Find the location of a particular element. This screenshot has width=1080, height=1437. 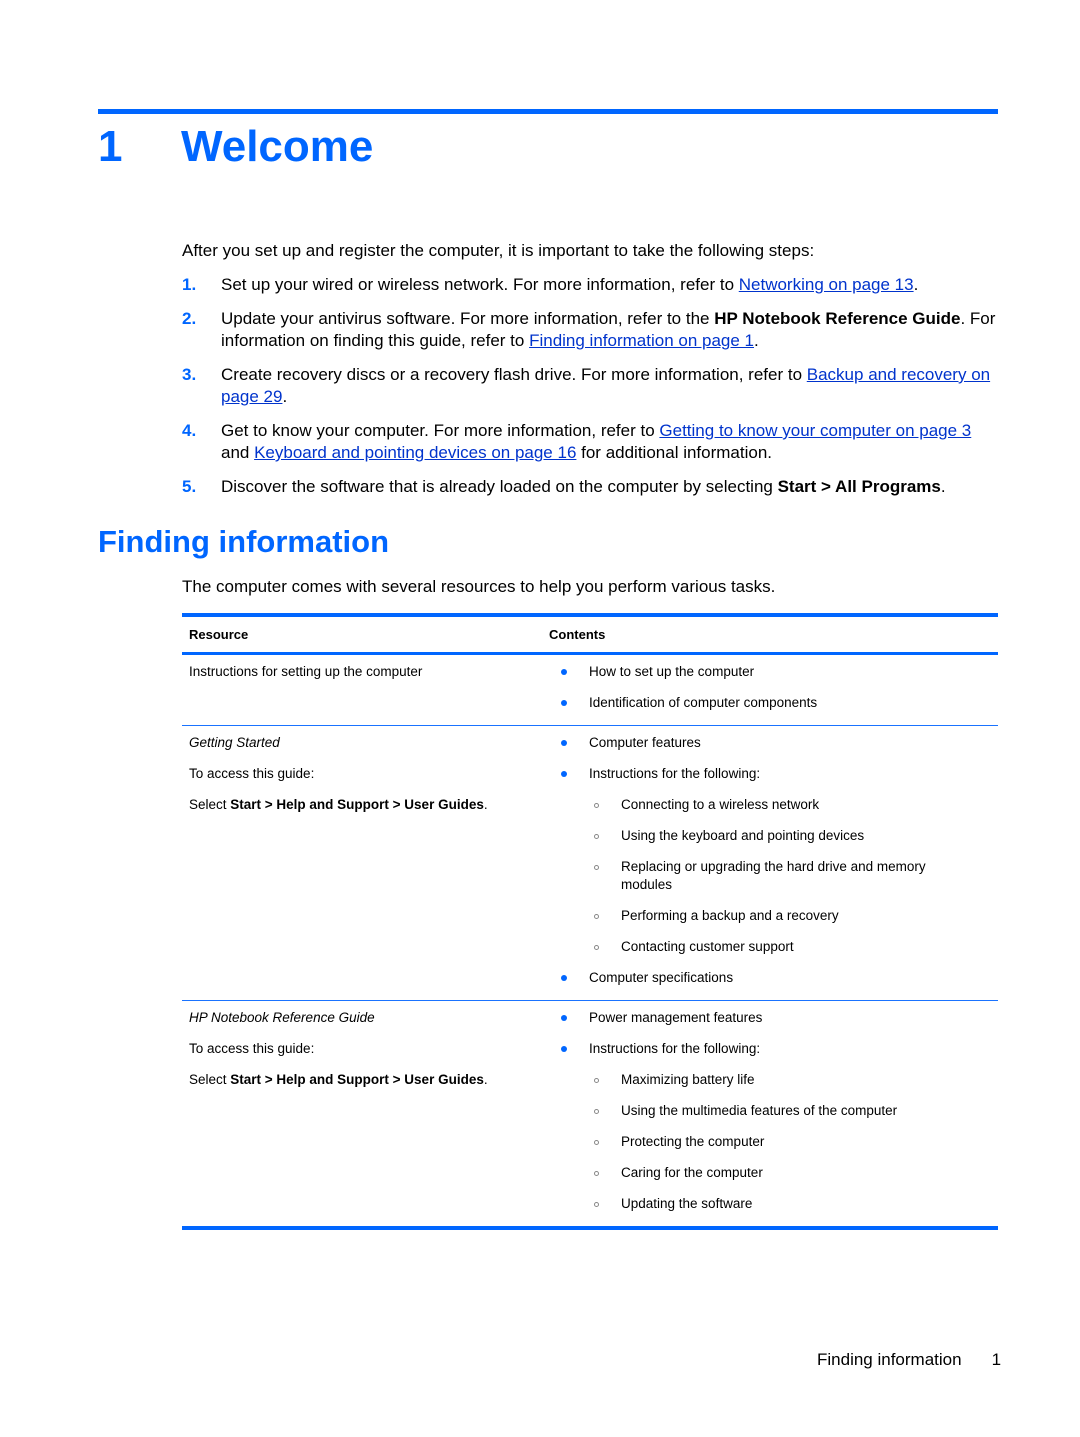

item-text: Computer features is located at coordinates (645, 742).